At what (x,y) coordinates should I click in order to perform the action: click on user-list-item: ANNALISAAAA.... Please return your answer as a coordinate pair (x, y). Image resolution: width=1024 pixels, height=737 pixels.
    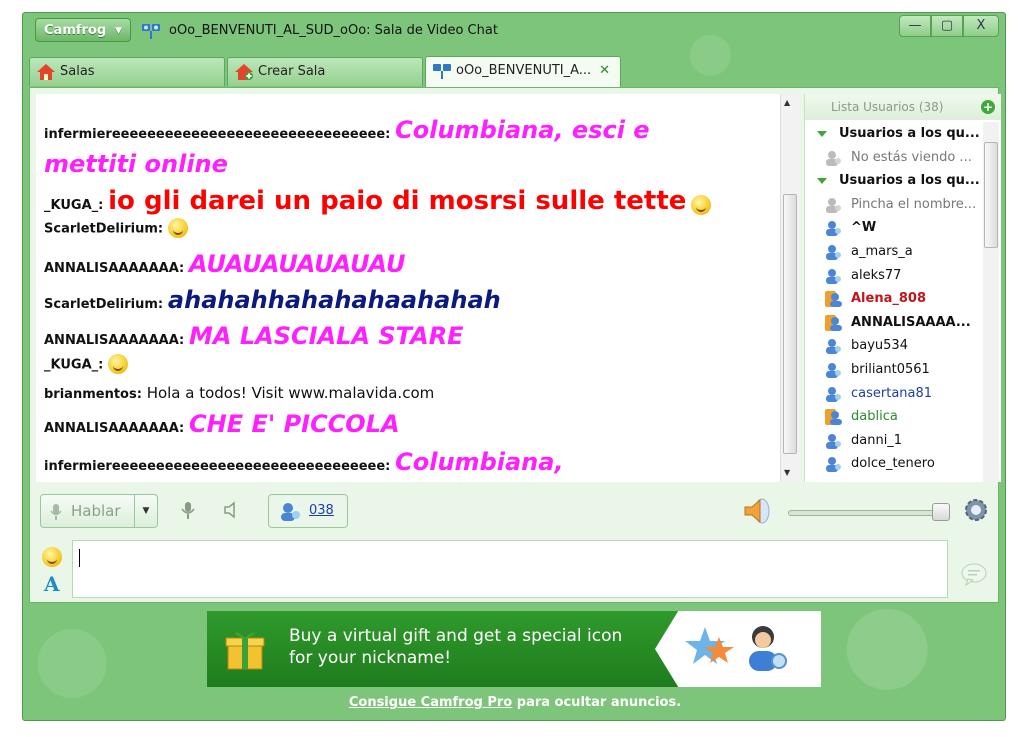
    Looking at the image, I should click on (893, 323).